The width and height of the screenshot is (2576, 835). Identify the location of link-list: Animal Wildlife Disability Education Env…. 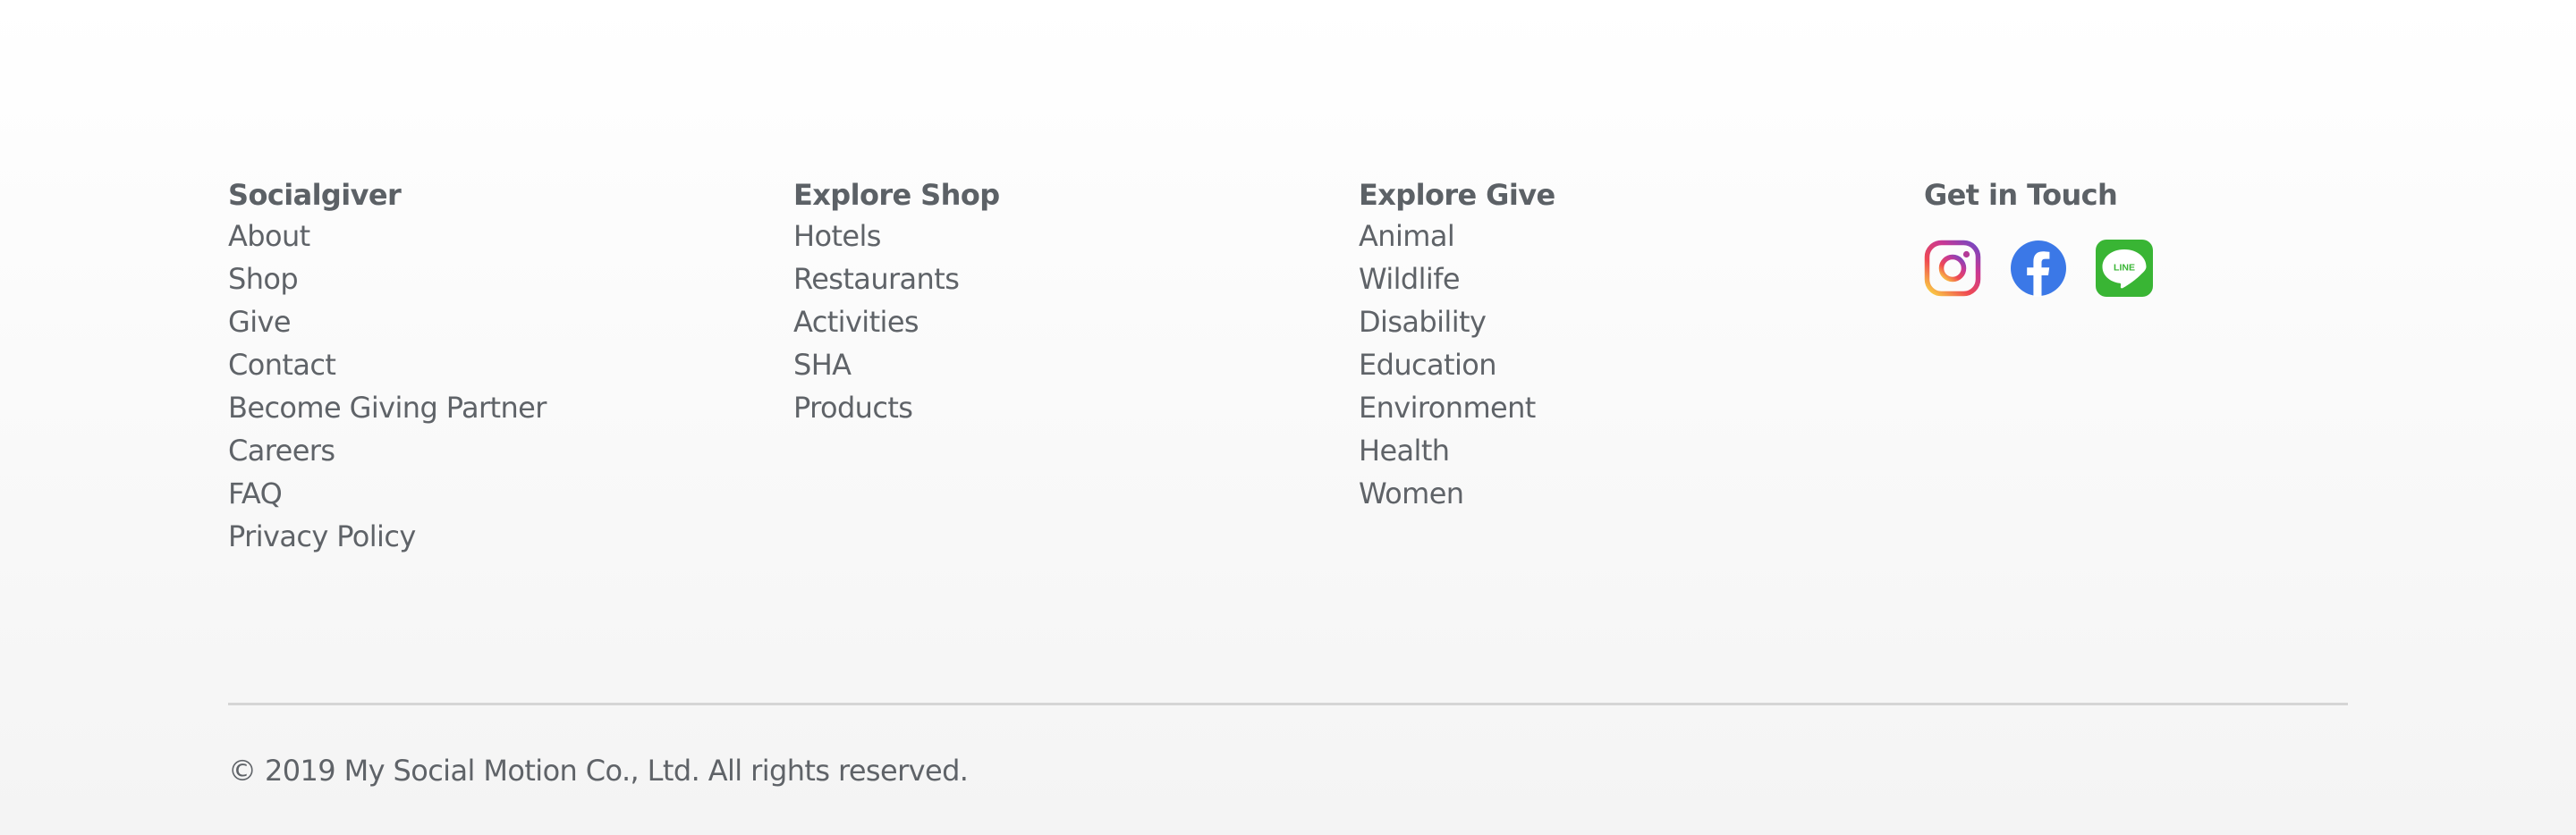
(1641, 365).